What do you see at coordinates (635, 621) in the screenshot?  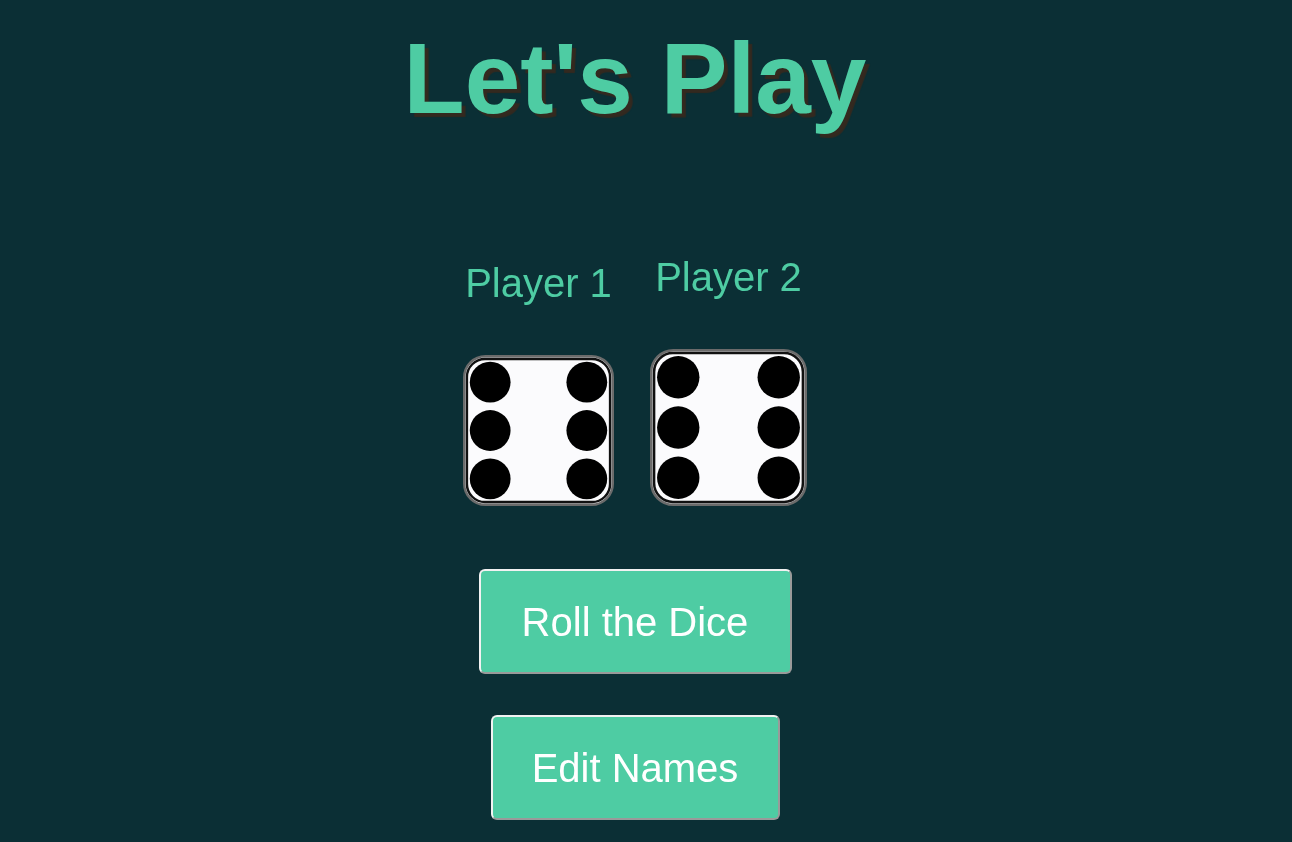 I see `roll-dice-button: Roll the Dice` at bounding box center [635, 621].